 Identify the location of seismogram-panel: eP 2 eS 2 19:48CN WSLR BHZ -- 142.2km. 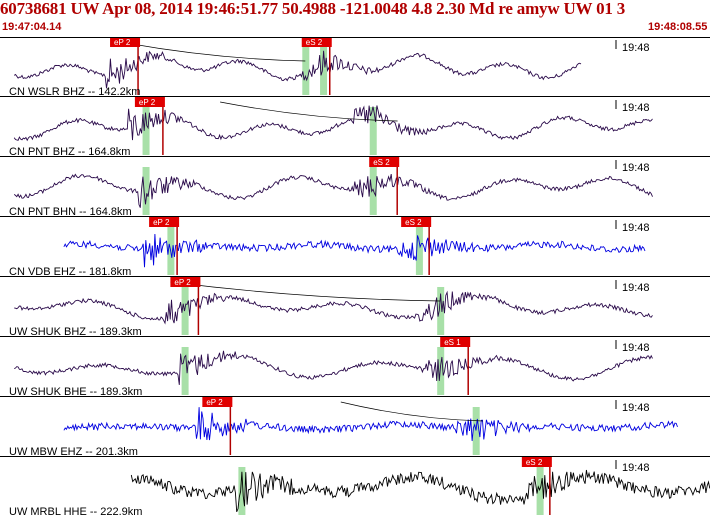
(355, 67).